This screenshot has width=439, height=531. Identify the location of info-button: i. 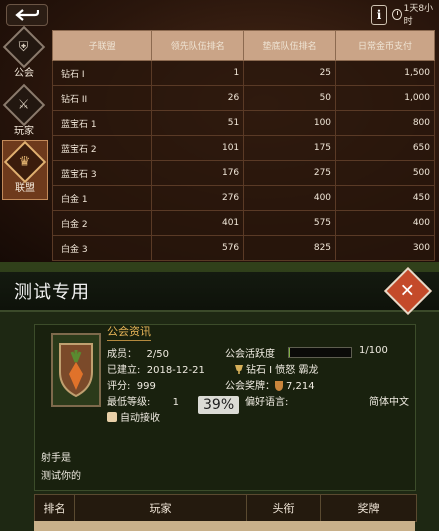
(379, 15).